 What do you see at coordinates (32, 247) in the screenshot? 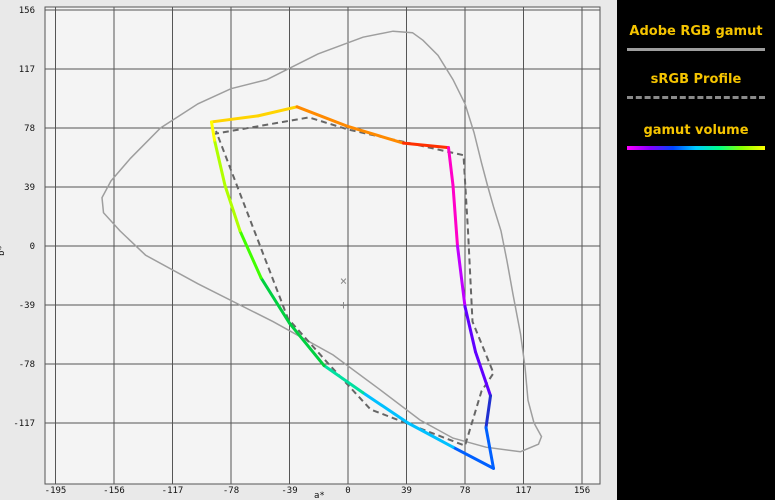
I see `y-tick-label: 0` at bounding box center [32, 247].